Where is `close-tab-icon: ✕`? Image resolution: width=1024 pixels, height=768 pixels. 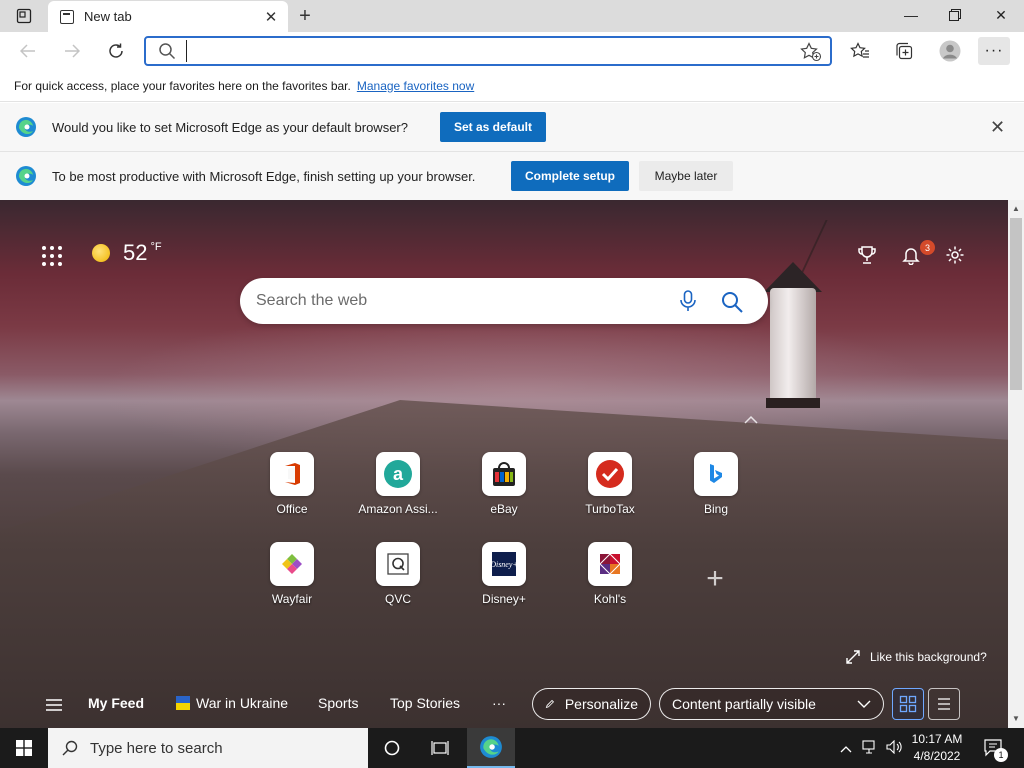 close-tab-icon: ✕ is located at coordinates (271, 17).